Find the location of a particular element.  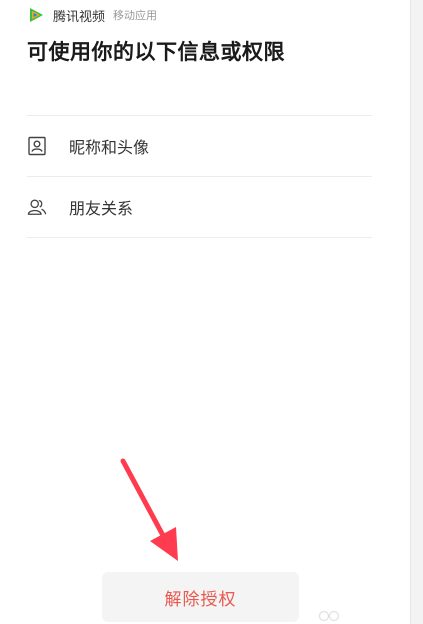

permission-label: 朋友关系 is located at coordinates (101, 208).